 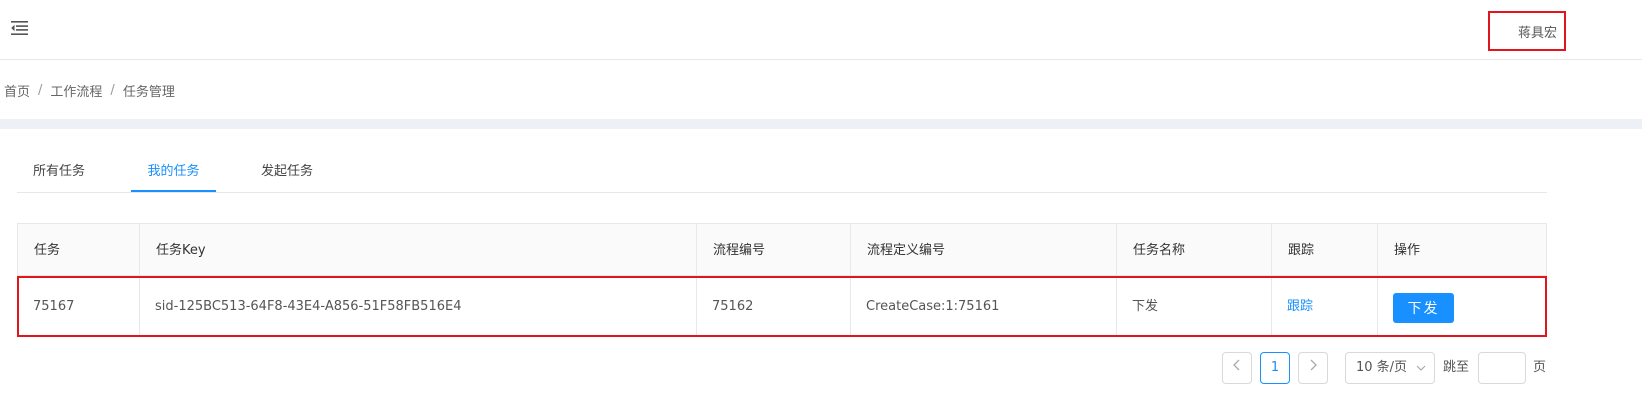 What do you see at coordinates (821, 30) in the screenshot?
I see `top-header: 蒋具宏` at bounding box center [821, 30].